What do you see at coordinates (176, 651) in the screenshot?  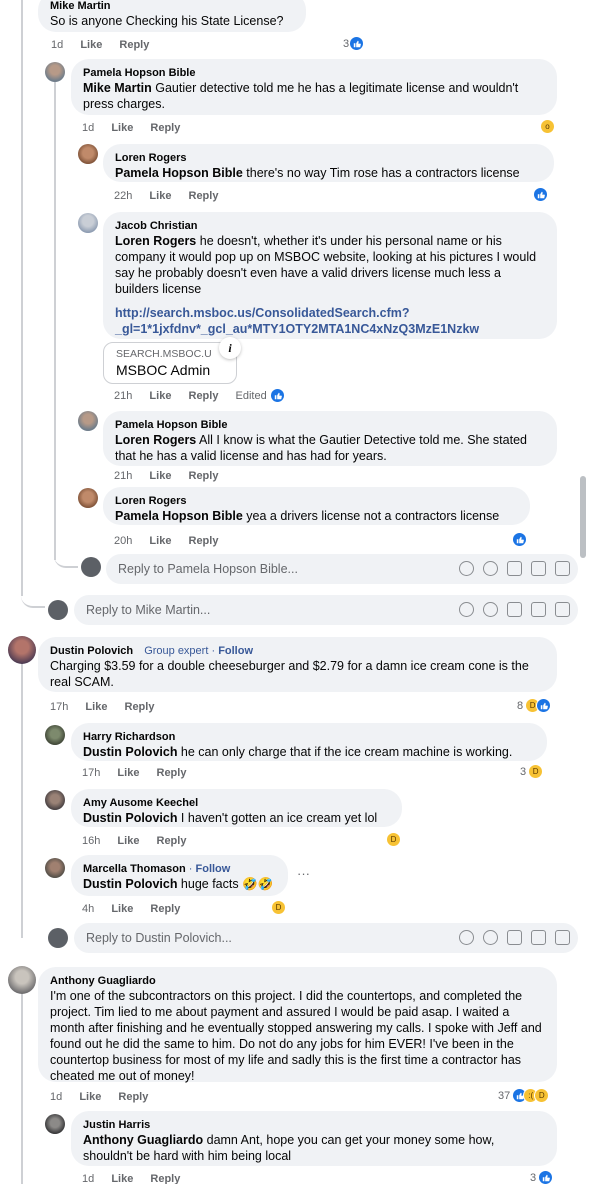 I see `group-expert-badge: Group expert` at bounding box center [176, 651].